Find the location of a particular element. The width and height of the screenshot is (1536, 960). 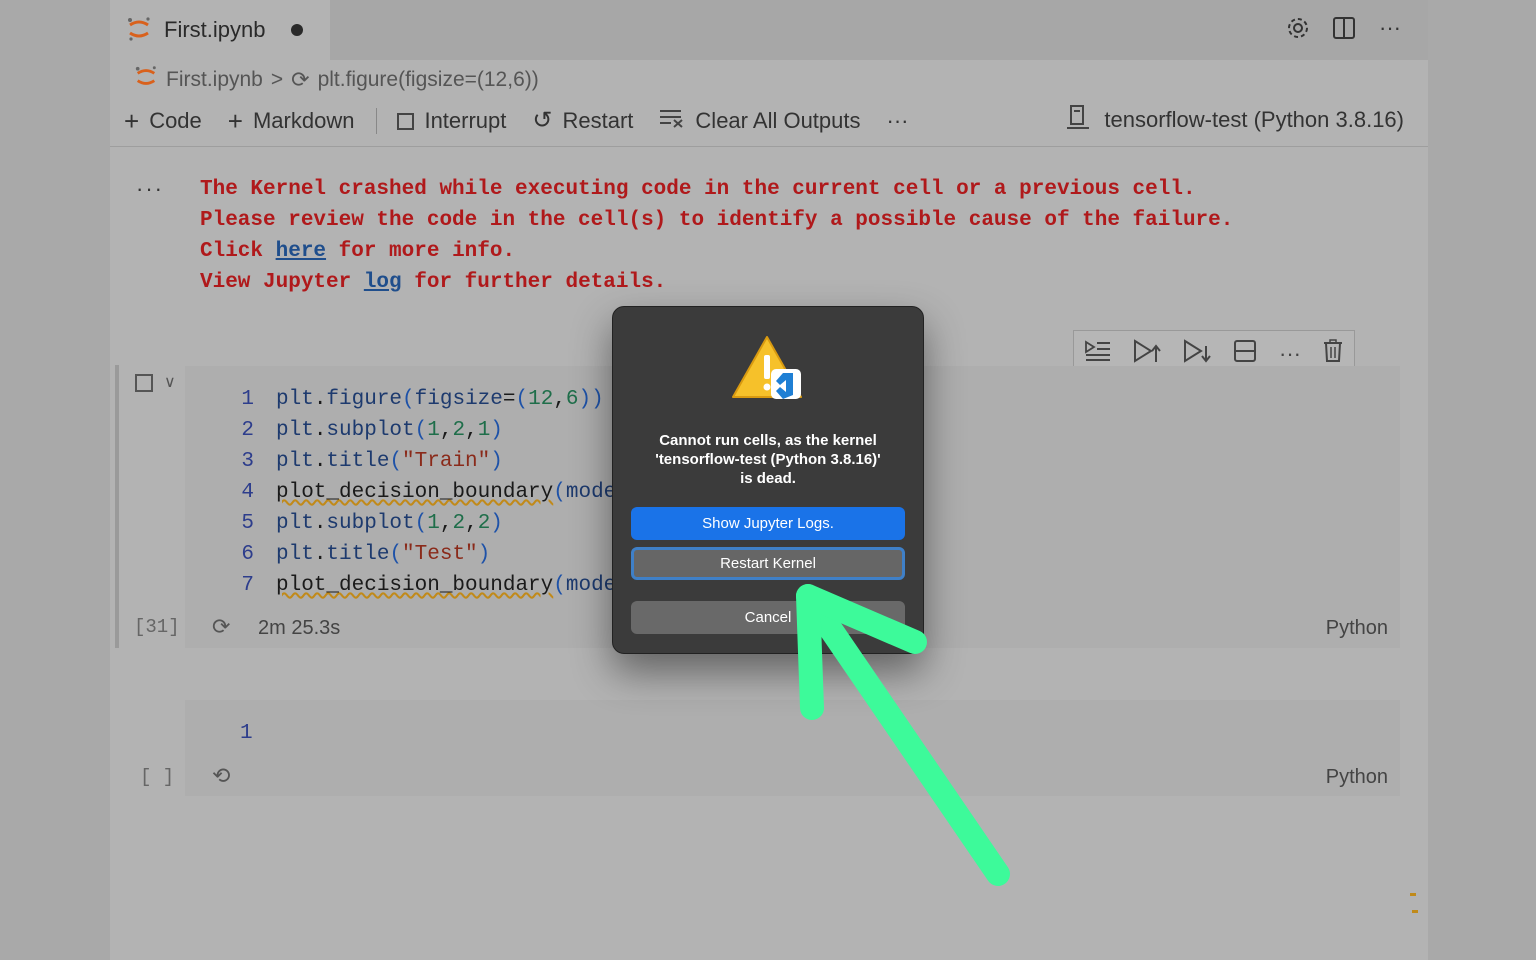

settings-gear-icon is located at coordinates (1298, 28).